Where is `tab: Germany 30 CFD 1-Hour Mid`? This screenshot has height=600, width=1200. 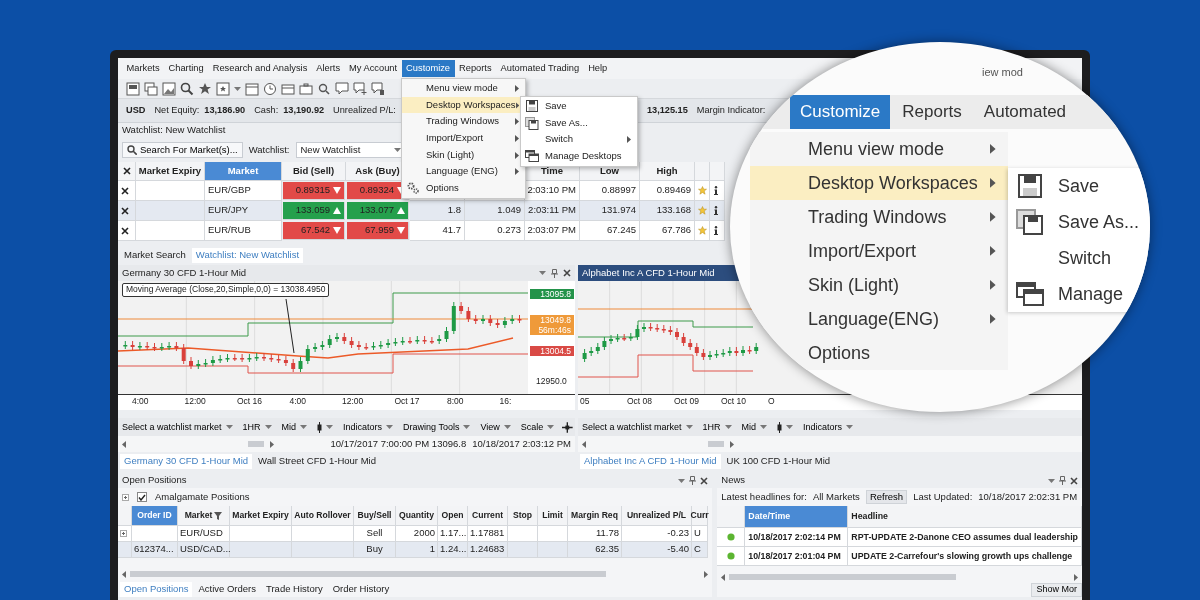
tab: Germany 30 CFD 1-Hour Mid is located at coordinates (186, 461).